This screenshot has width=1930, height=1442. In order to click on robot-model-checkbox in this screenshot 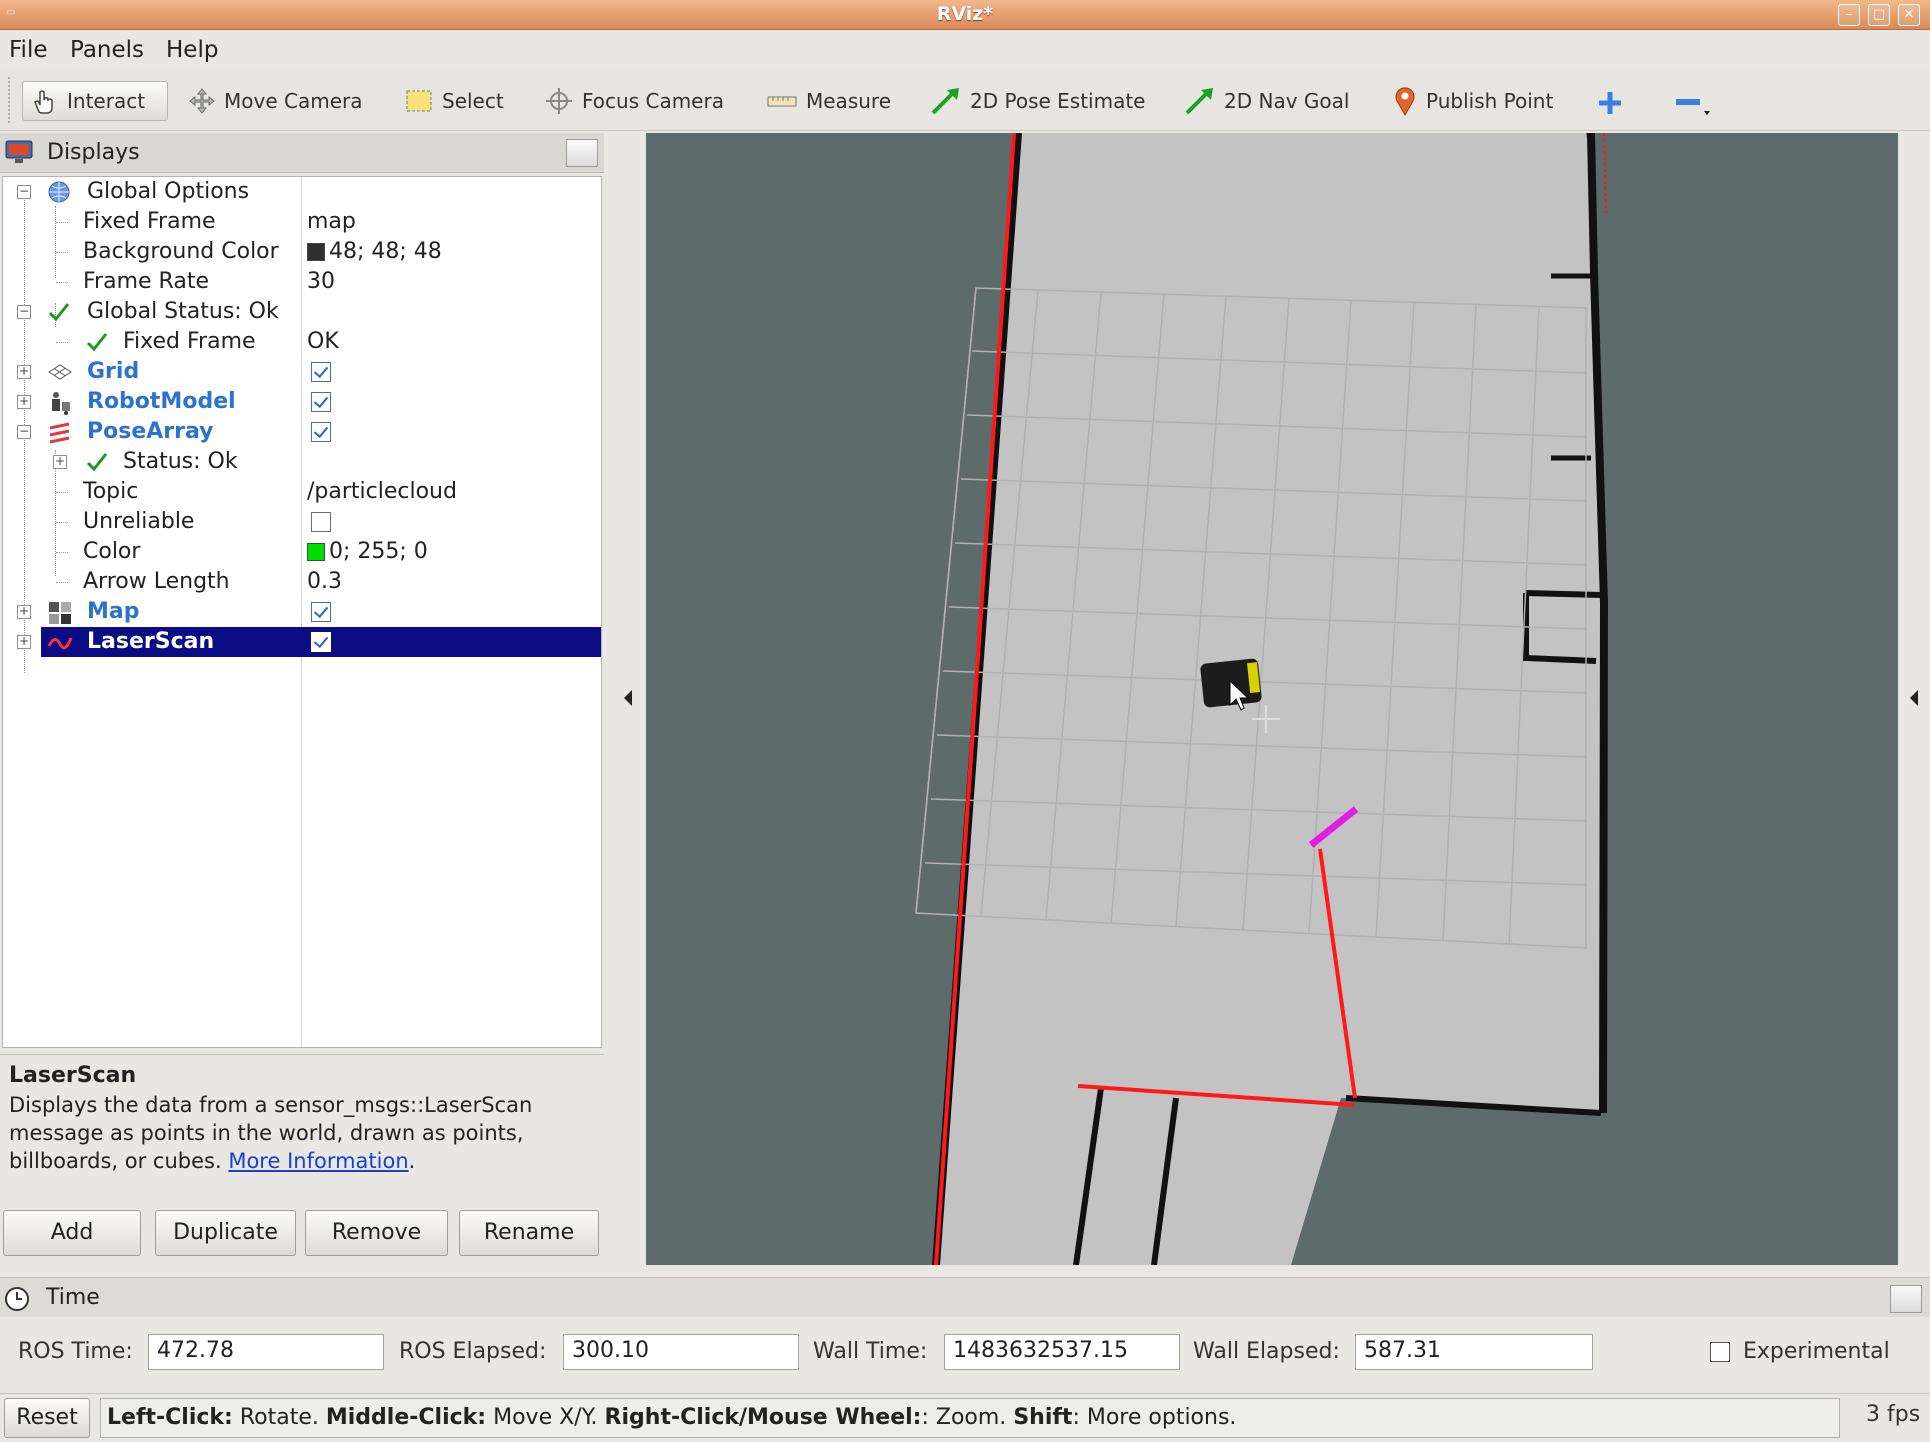, I will do `click(321, 402)`.